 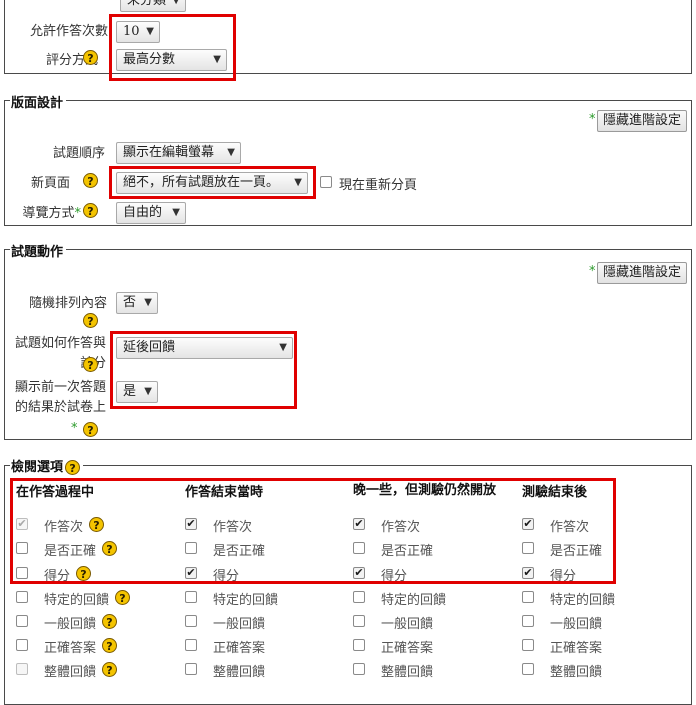 I want to click on shuffle-select: 否 ▼, so click(x=137, y=303).